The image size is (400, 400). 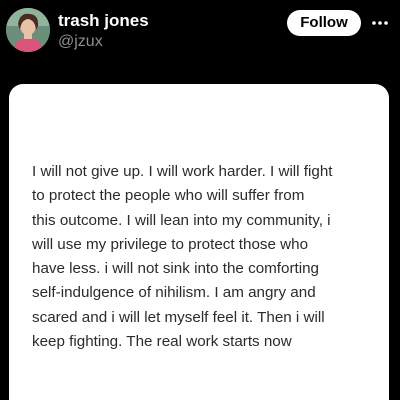 I want to click on follow-button: Follow, so click(x=324, y=23).